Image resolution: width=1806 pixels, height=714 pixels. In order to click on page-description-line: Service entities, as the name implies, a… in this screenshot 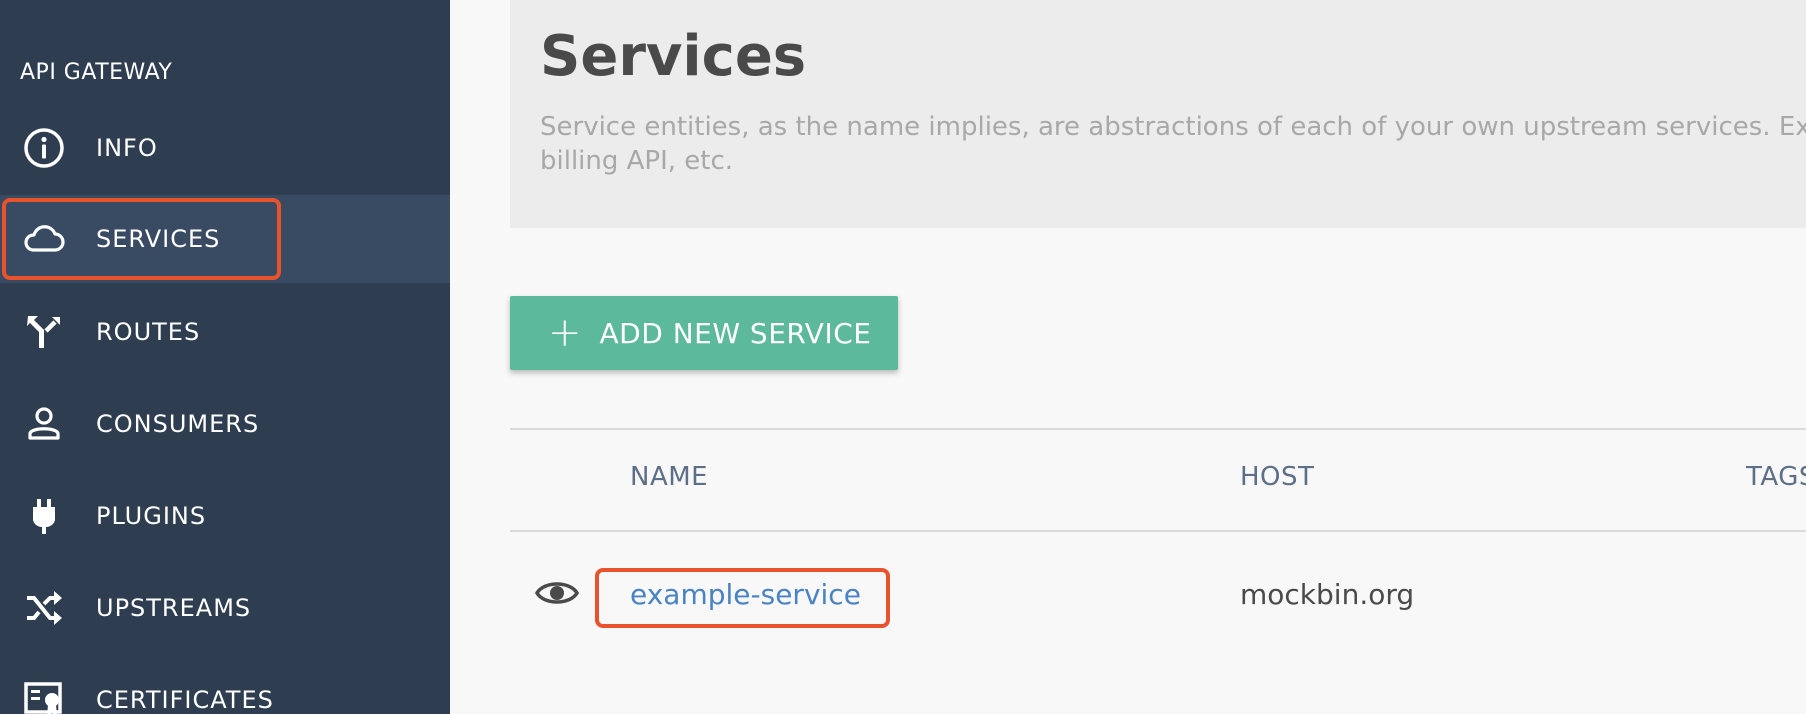, I will do `click(1173, 127)`.